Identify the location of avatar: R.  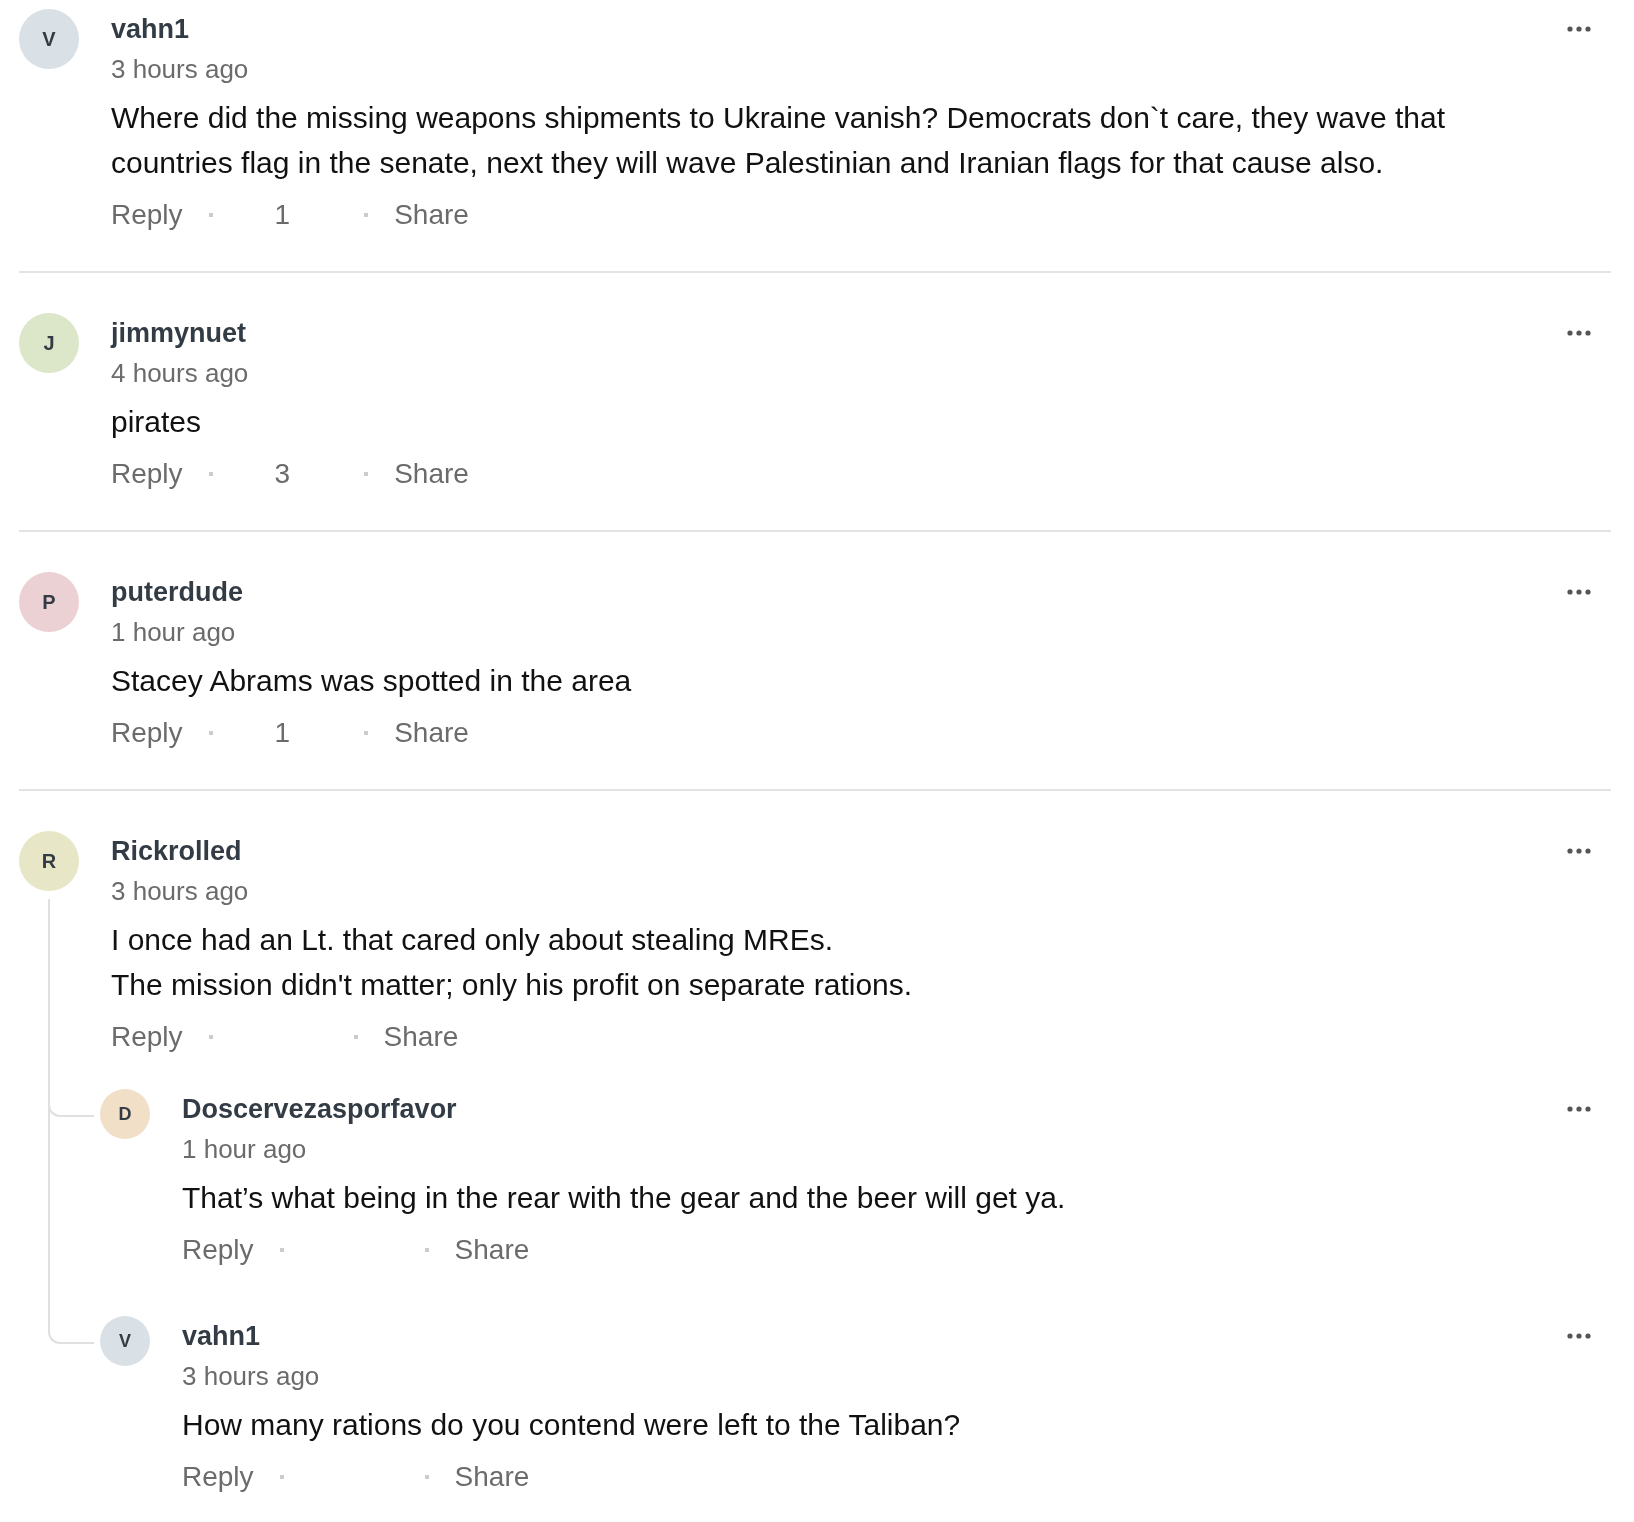
(49, 861).